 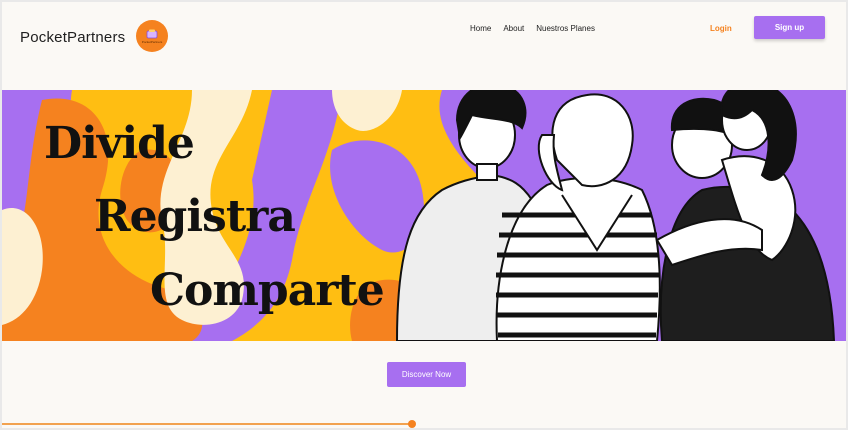 I want to click on hero-word-comparte: Comparte, so click(x=267, y=290).